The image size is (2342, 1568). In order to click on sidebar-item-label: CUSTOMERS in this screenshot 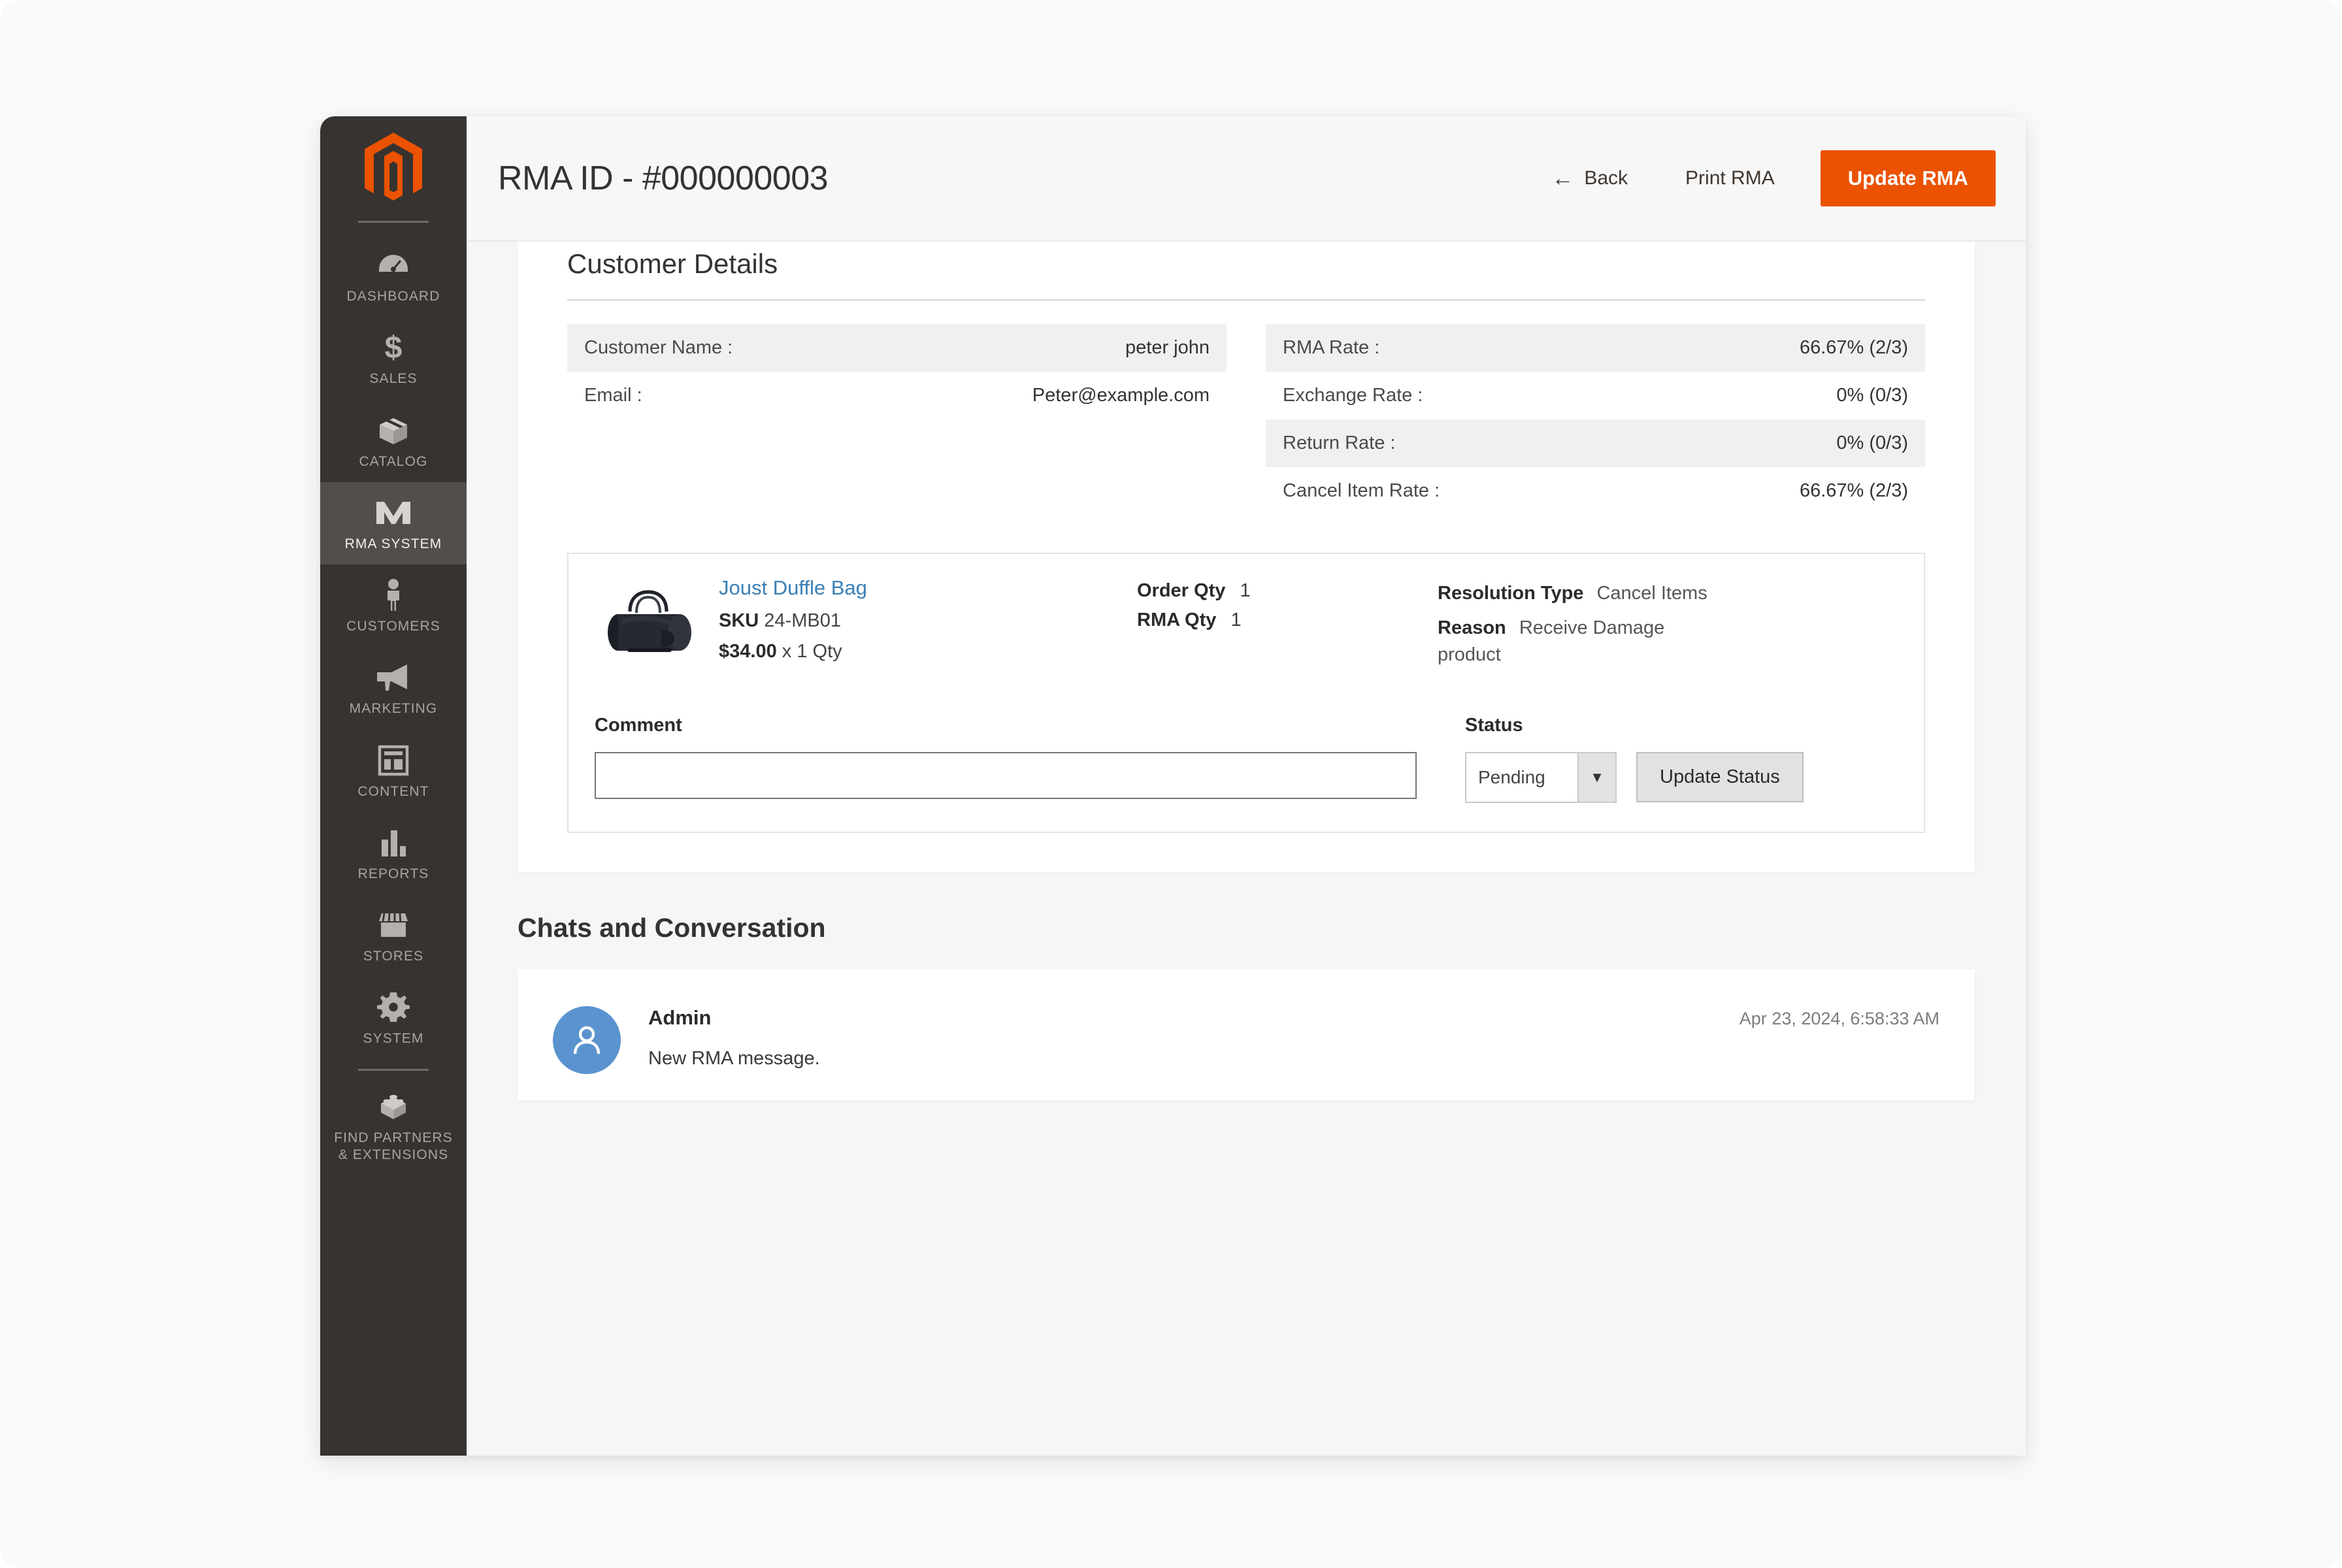, I will do `click(393, 626)`.